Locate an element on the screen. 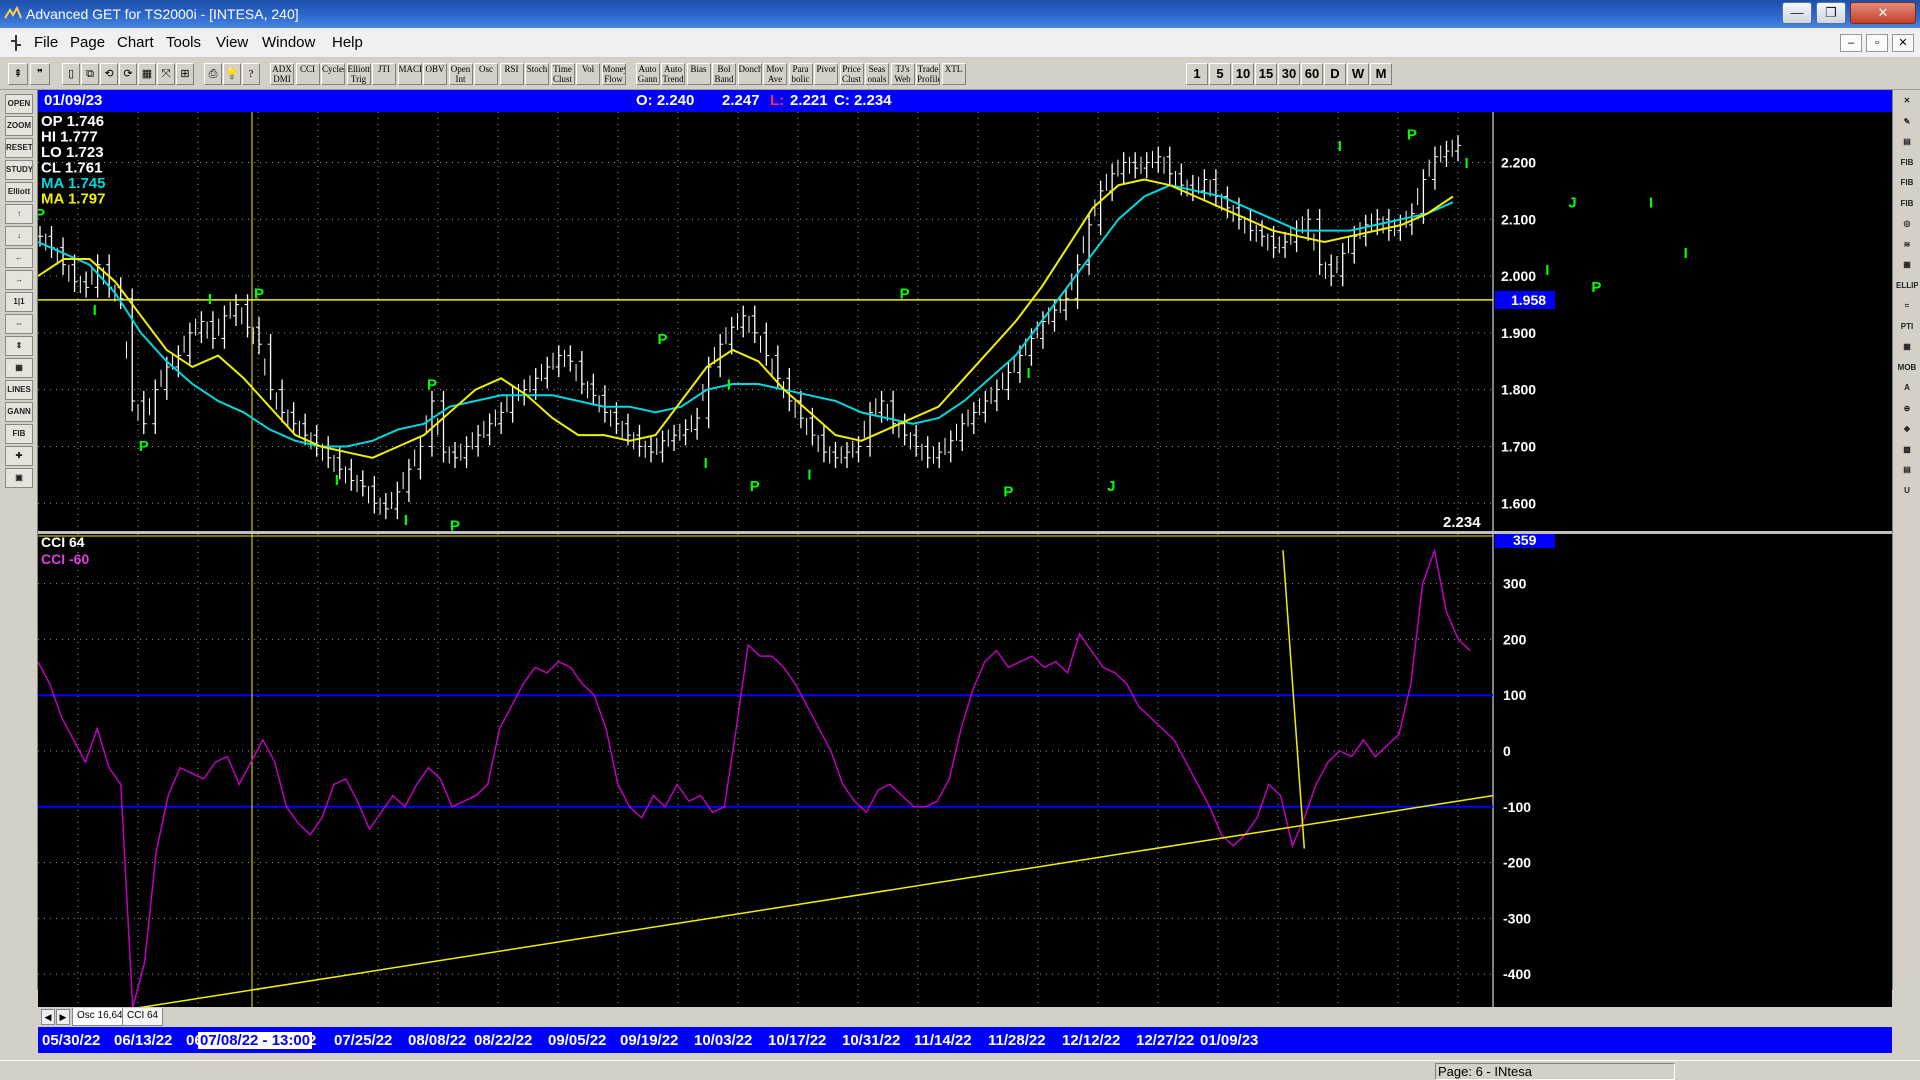 Image resolution: width=1920 pixels, height=1080 pixels. right-tool-button: ▩ is located at coordinates (1907, 451).